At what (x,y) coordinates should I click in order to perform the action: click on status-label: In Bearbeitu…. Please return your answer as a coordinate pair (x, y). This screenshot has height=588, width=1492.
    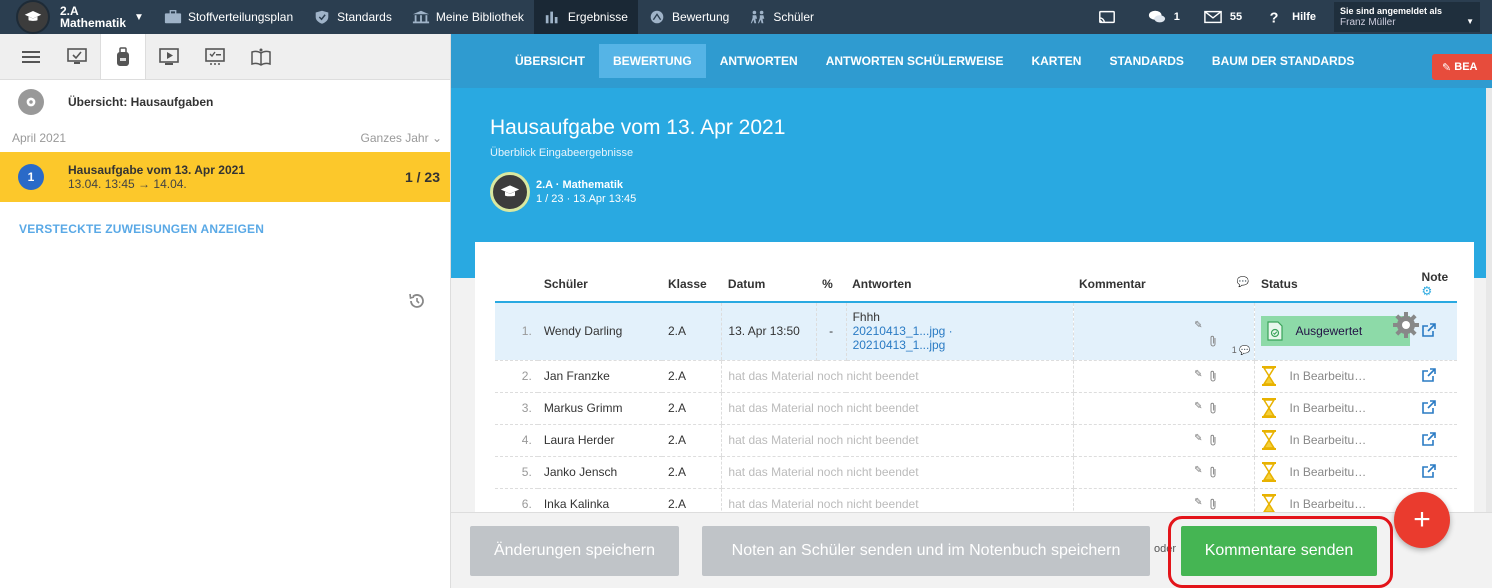
    Looking at the image, I should click on (1328, 376).